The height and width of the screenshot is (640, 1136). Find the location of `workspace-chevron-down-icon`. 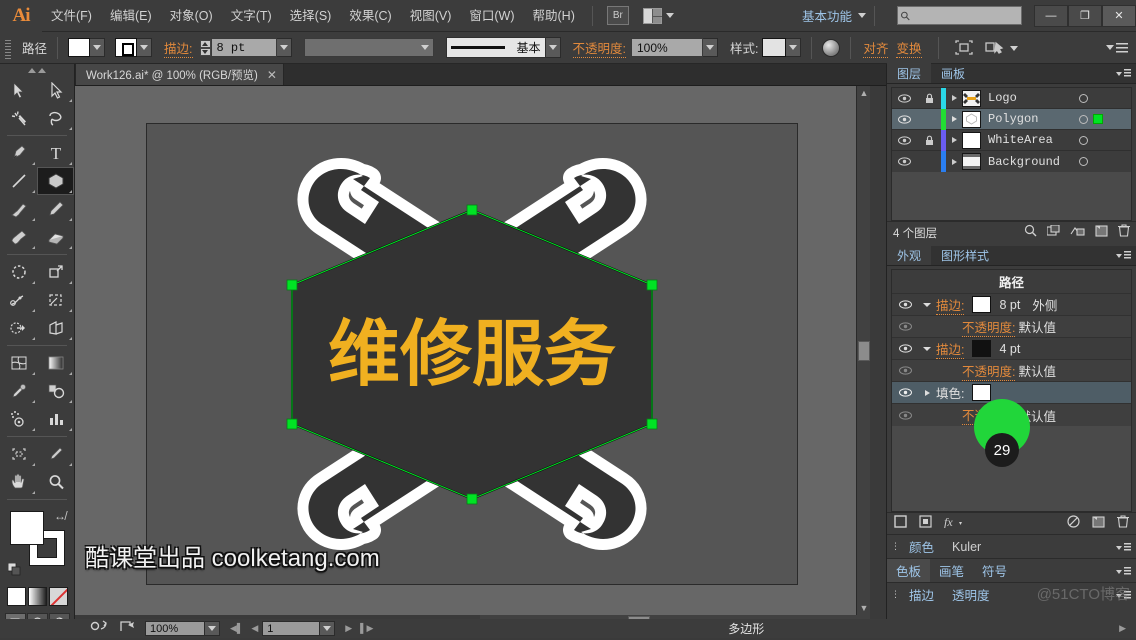

workspace-chevron-down-icon is located at coordinates (862, 15).